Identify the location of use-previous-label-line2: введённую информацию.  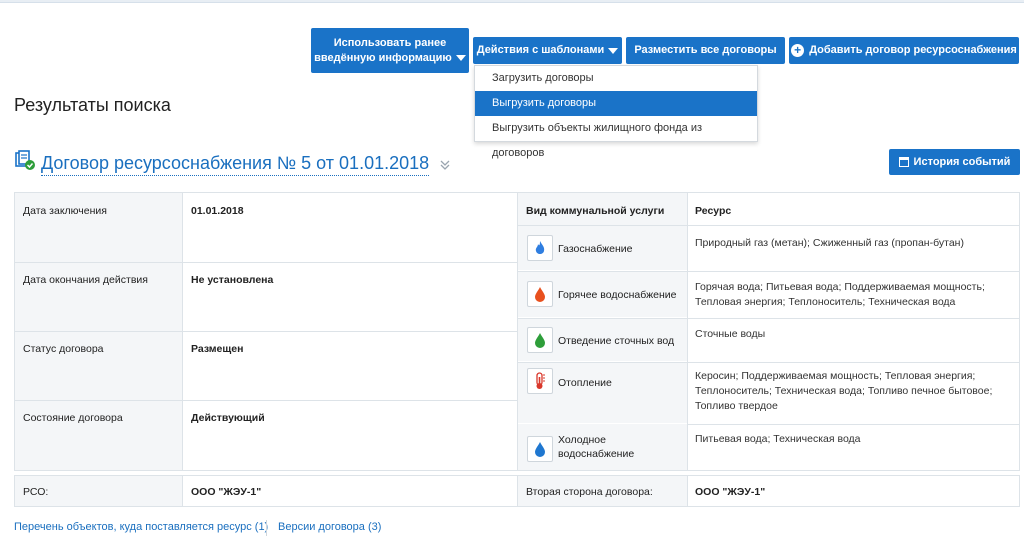
(383, 57).